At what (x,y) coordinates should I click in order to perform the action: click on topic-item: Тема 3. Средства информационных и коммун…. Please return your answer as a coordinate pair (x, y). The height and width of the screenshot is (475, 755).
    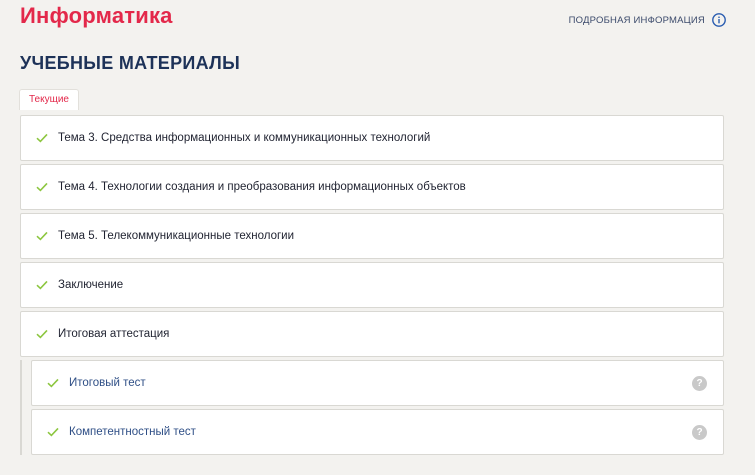
    Looking at the image, I should click on (372, 138).